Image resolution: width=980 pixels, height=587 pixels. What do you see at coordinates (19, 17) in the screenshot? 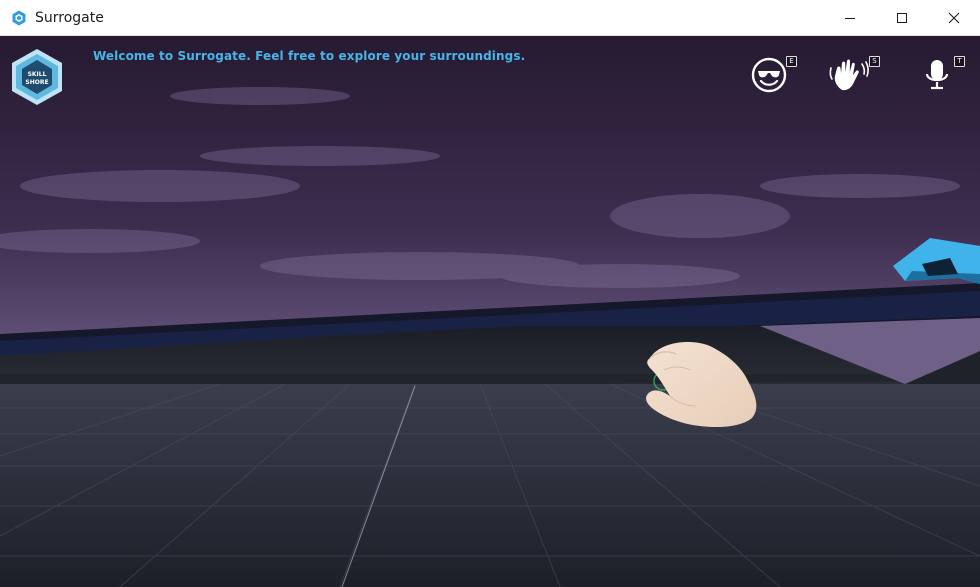
I see `app-icon` at bounding box center [19, 17].